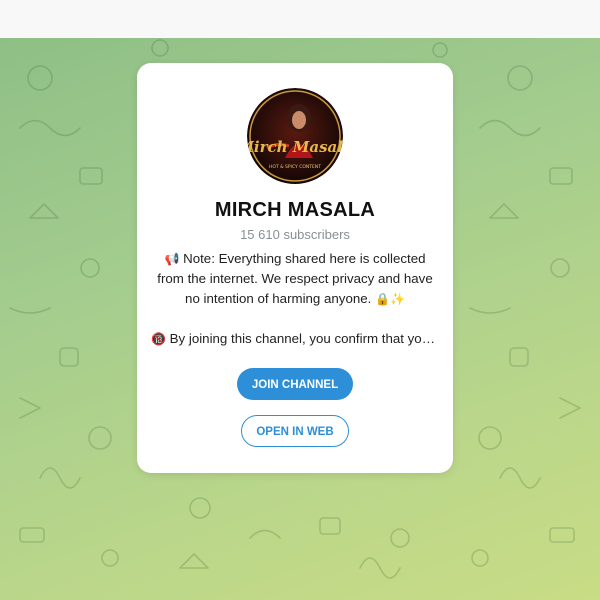  Describe the element at coordinates (295, 431) in the screenshot. I see `open-in-web-button: OPEN IN WEB` at that location.